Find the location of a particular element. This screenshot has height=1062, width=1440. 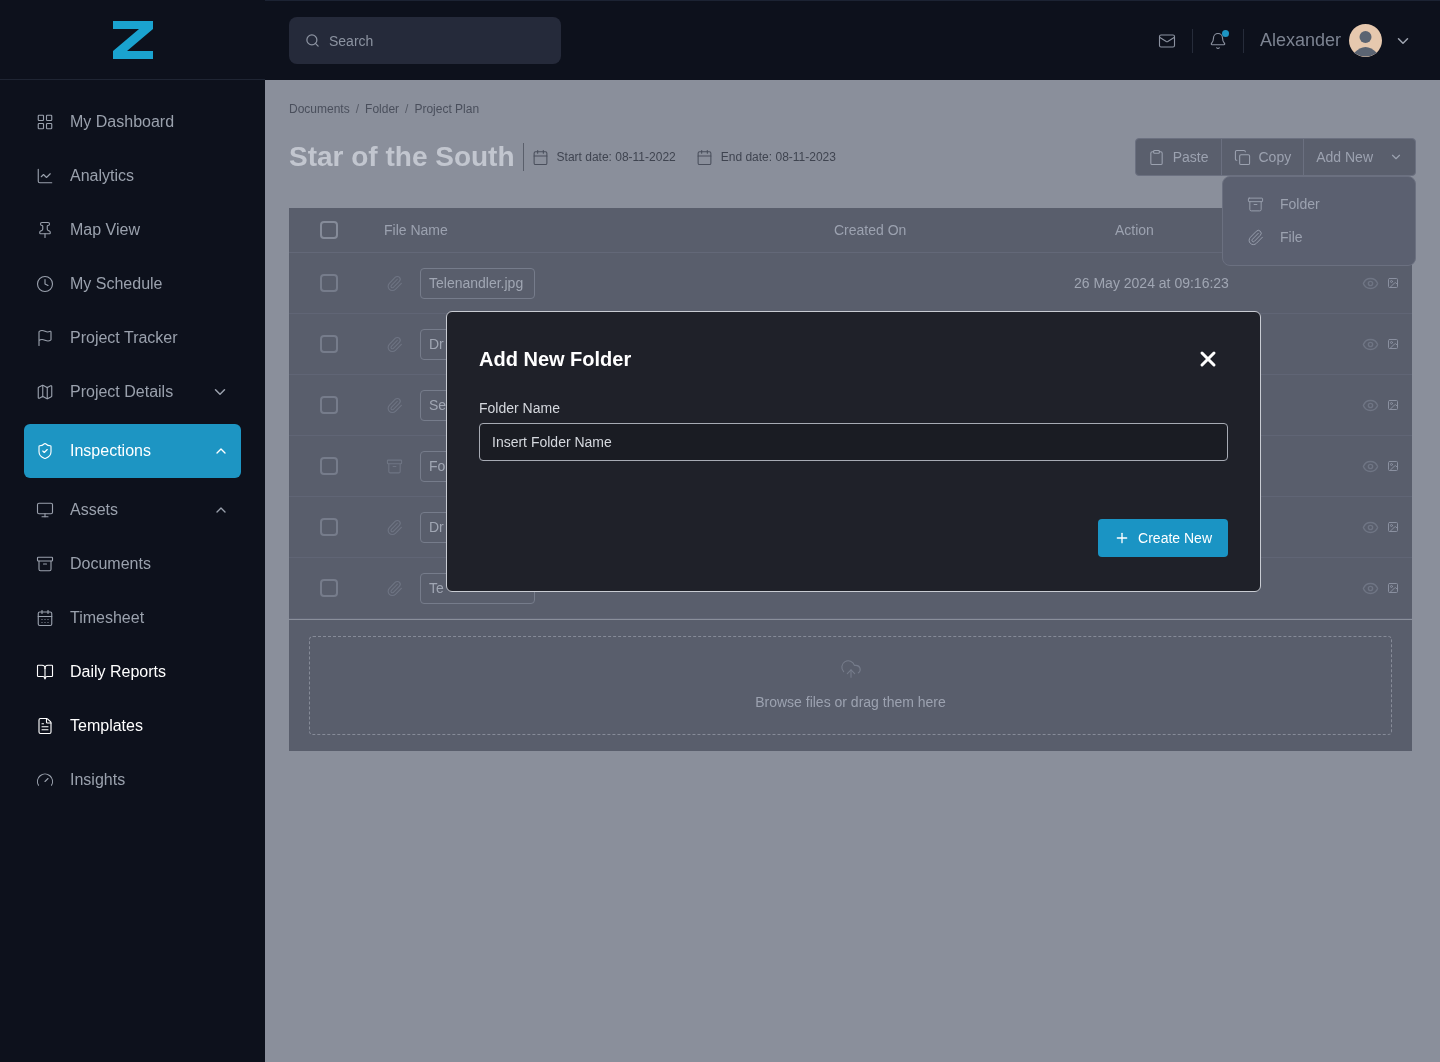

sidebar-item: Documents is located at coordinates (132, 564).